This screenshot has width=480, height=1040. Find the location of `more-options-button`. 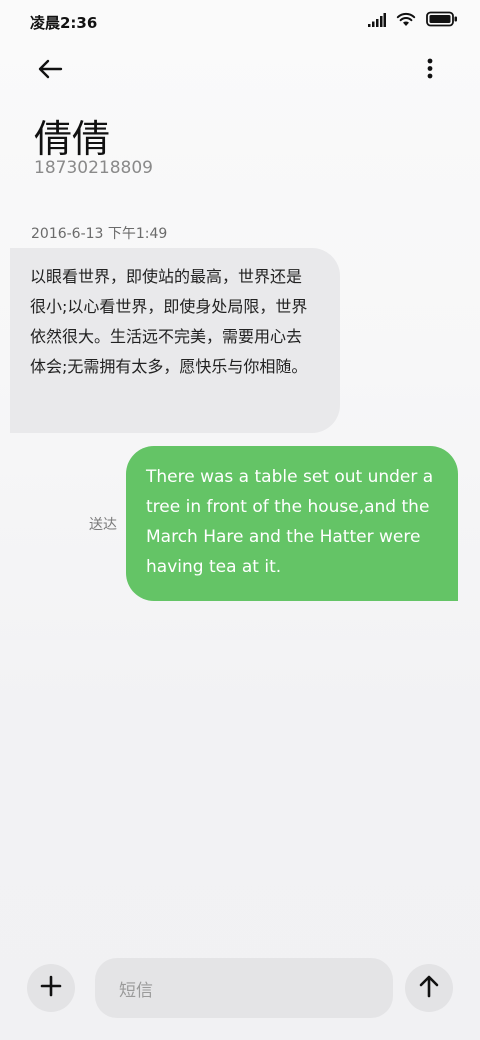

more-options-button is located at coordinates (430, 70).